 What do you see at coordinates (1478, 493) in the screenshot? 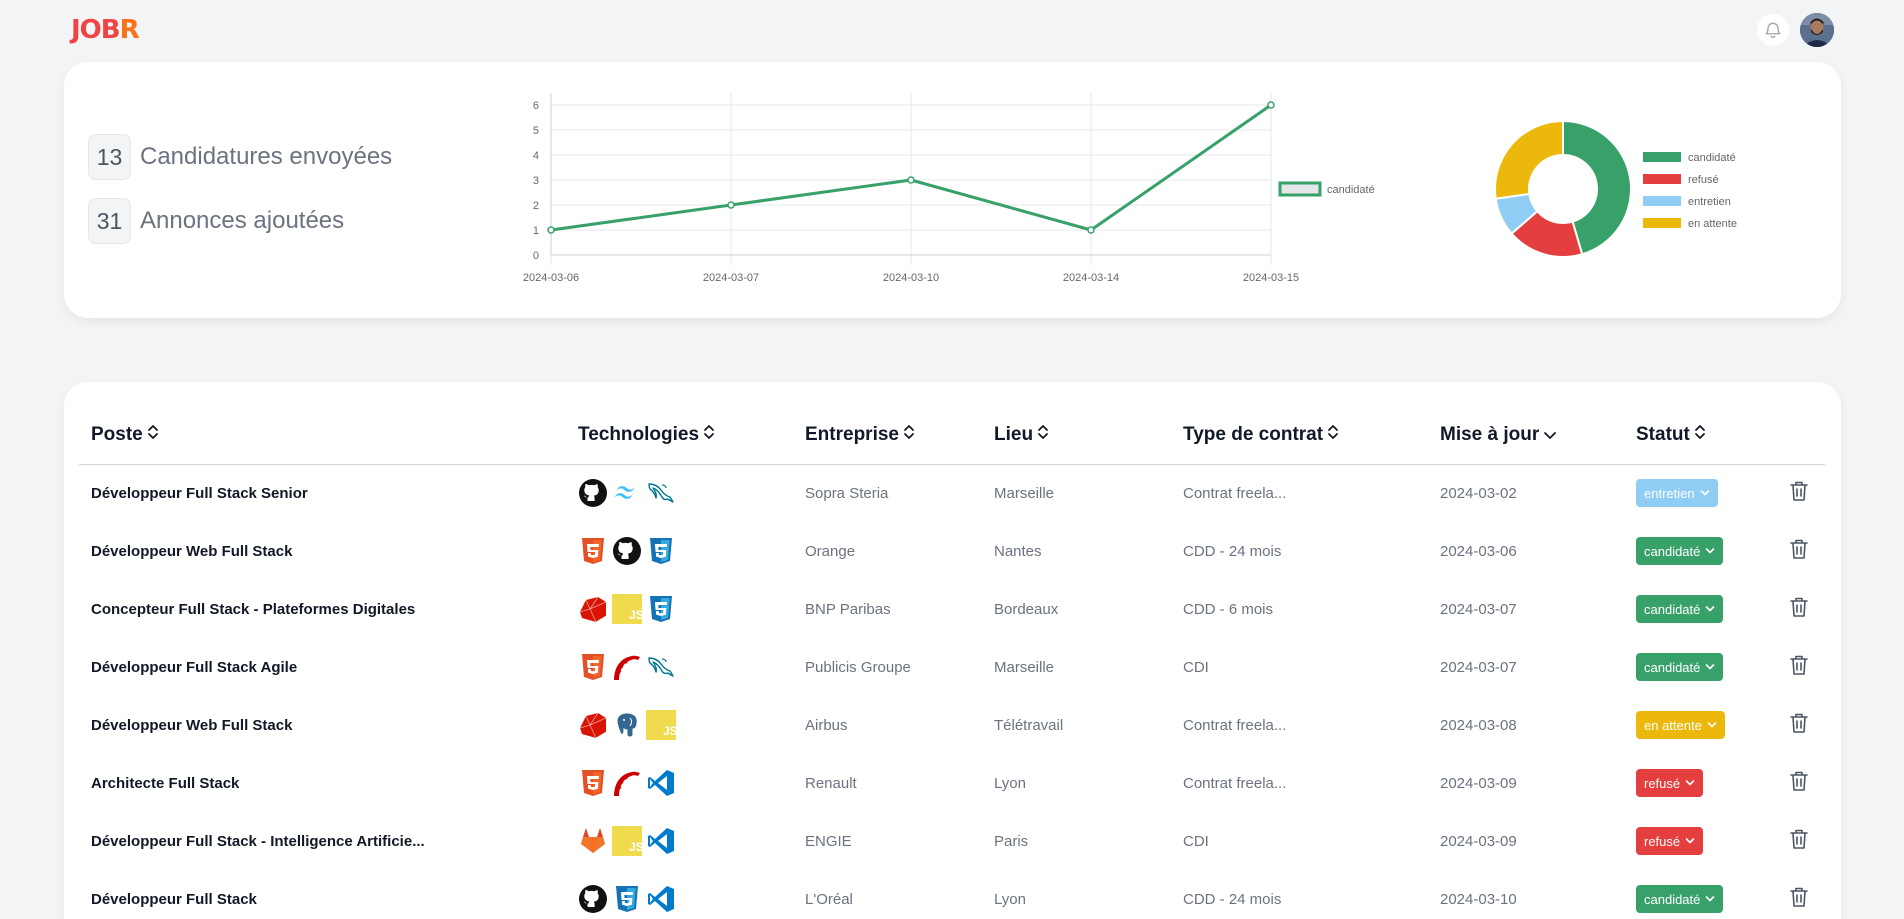
I see `updated-date: 2024-03-02` at bounding box center [1478, 493].